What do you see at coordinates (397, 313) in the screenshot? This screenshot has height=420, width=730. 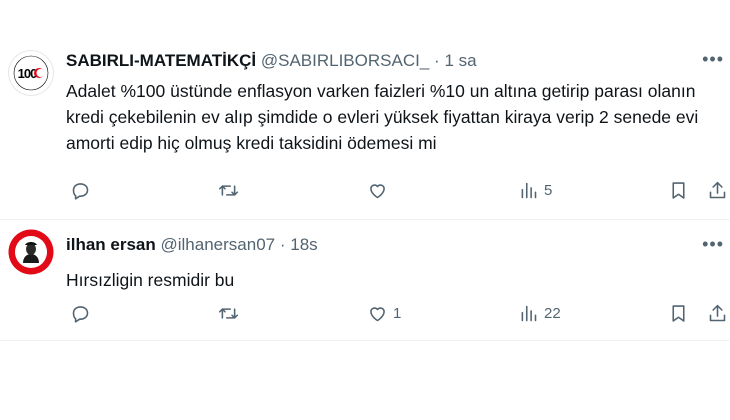 I see `like-count: 1` at bounding box center [397, 313].